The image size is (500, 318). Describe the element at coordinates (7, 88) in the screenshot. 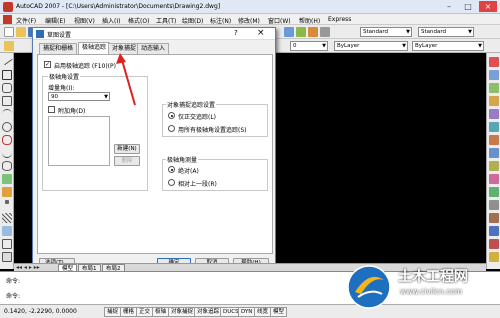

I see `polygon-icon` at that location.